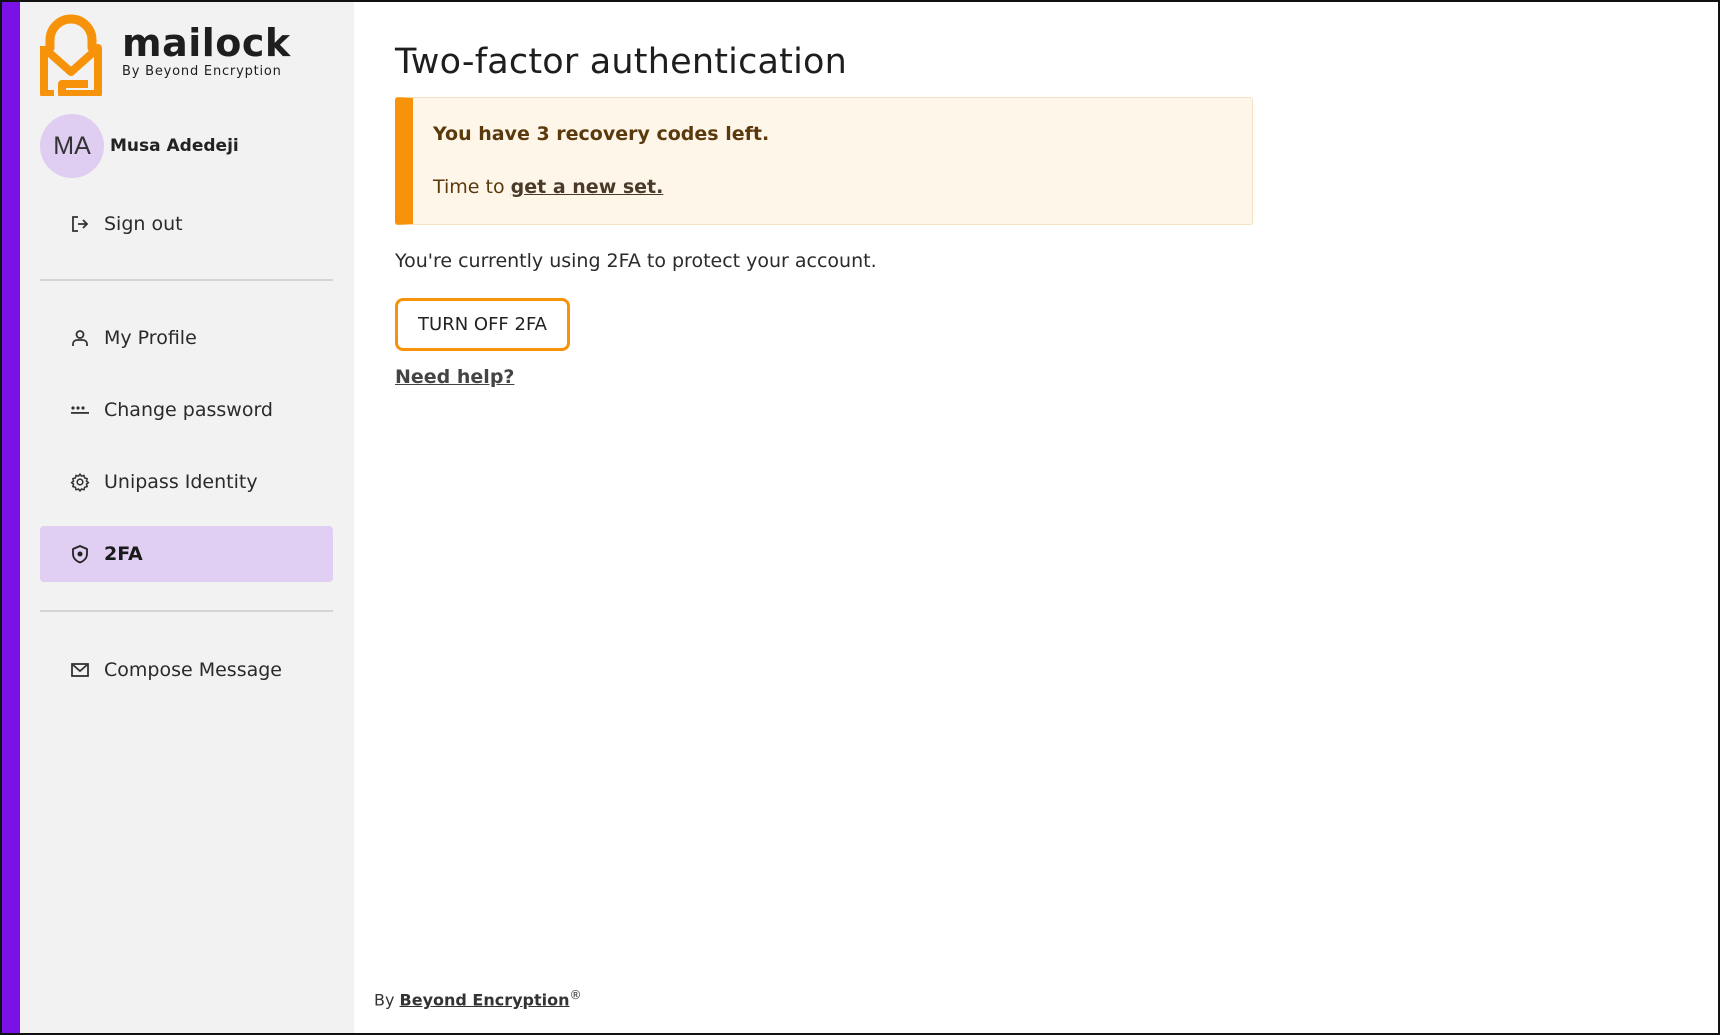 The height and width of the screenshot is (1035, 1720). What do you see at coordinates (193, 670) in the screenshot?
I see `sidebar-item-label: Compose Message` at bounding box center [193, 670].